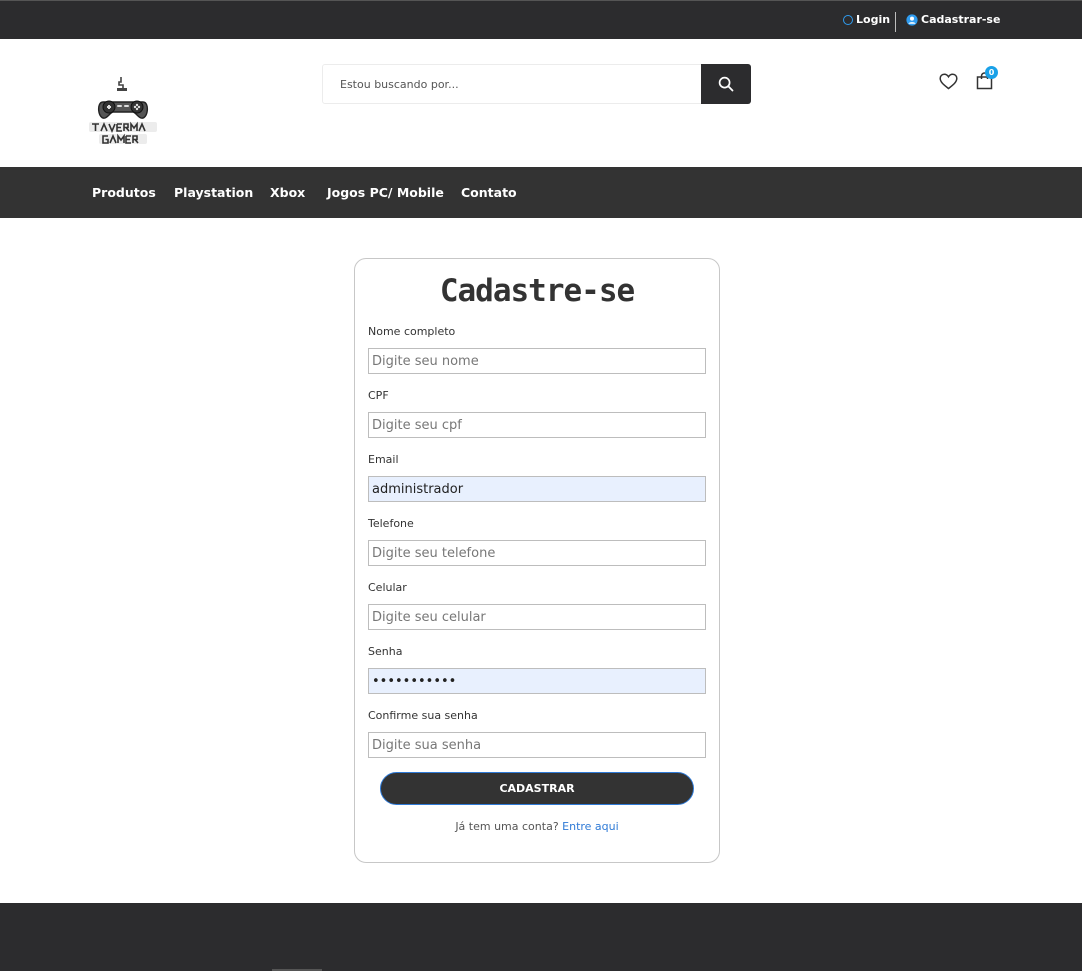 This screenshot has width=1082, height=971. I want to click on circle-icon, so click(848, 19).